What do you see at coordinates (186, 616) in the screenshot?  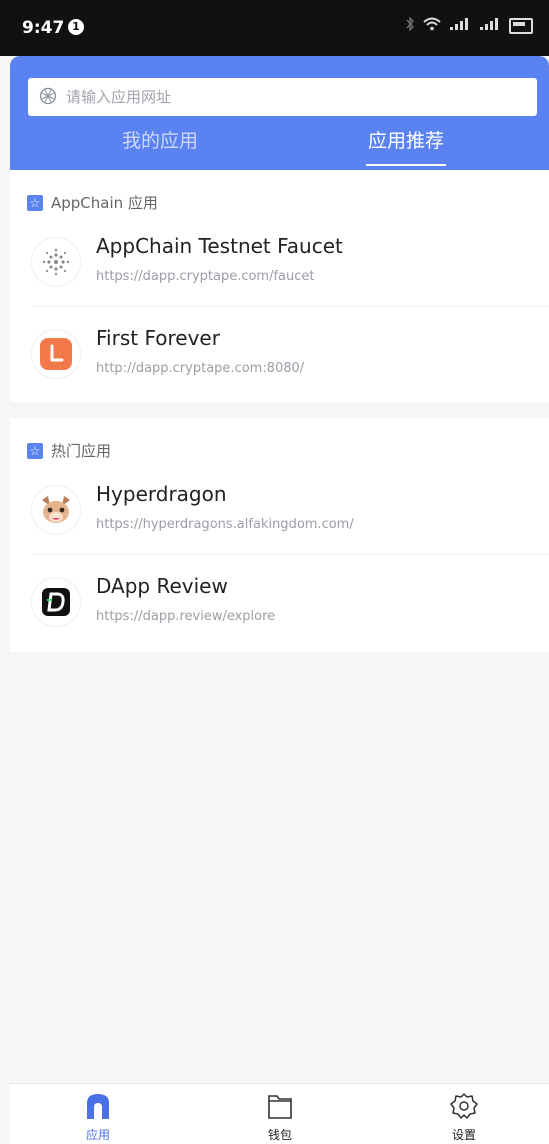 I see `app-url: https://dapp.review/explore` at bounding box center [186, 616].